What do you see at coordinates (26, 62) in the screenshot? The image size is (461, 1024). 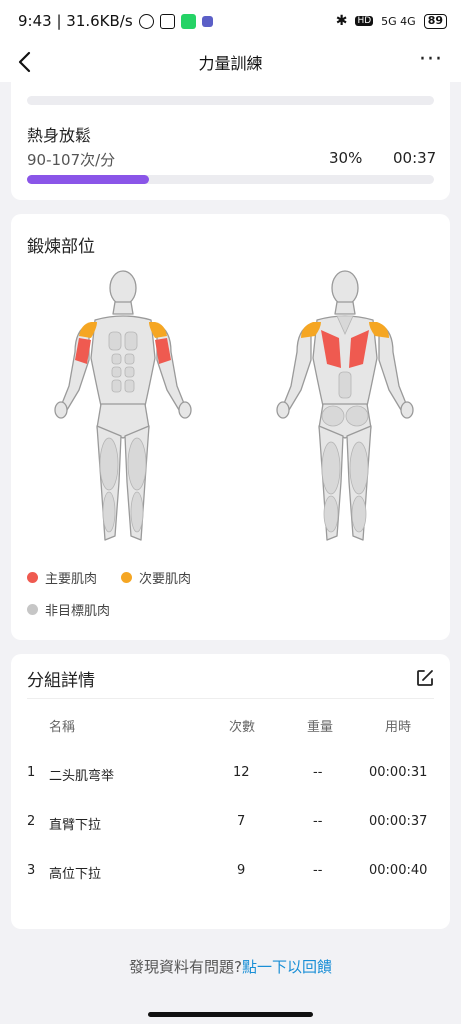 I see `back-arrow-icon` at bounding box center [26, 62].